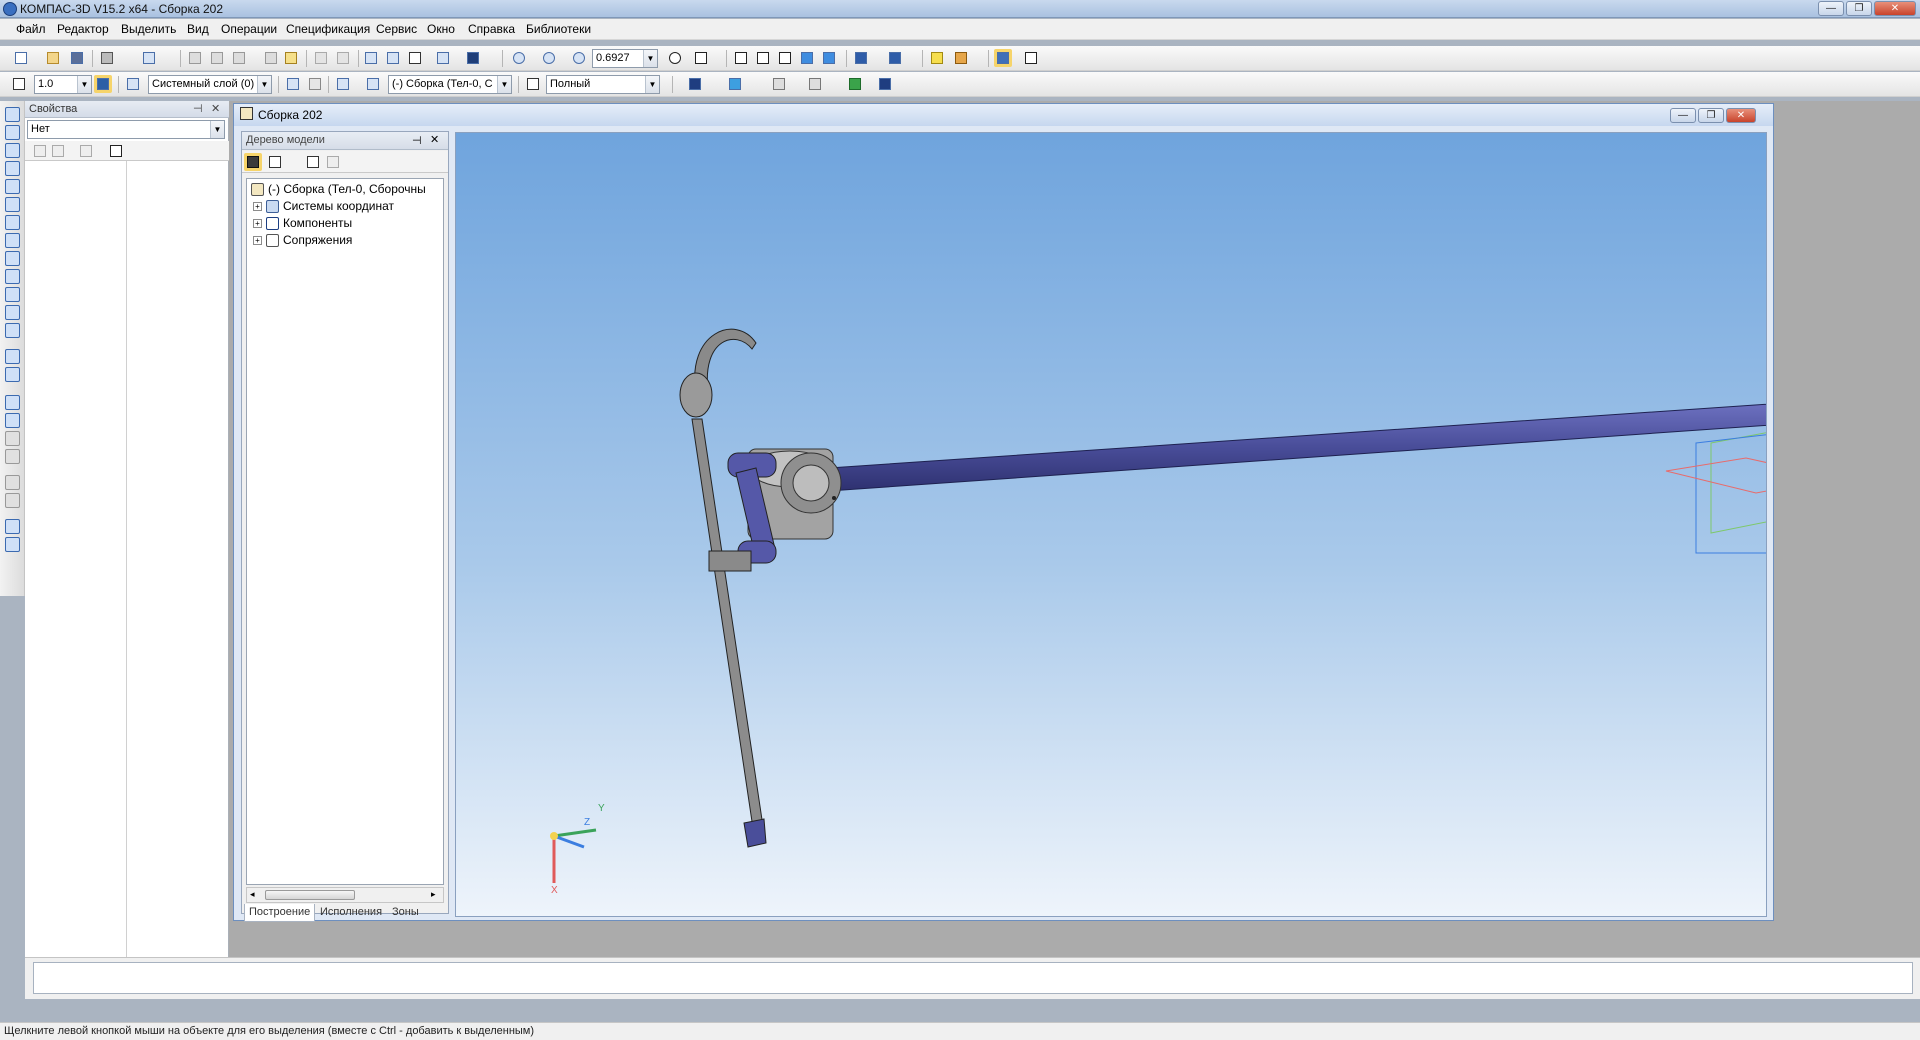 The image size is (1920, 1040). I want to click on tool-filter-icon, so click(12, 258).